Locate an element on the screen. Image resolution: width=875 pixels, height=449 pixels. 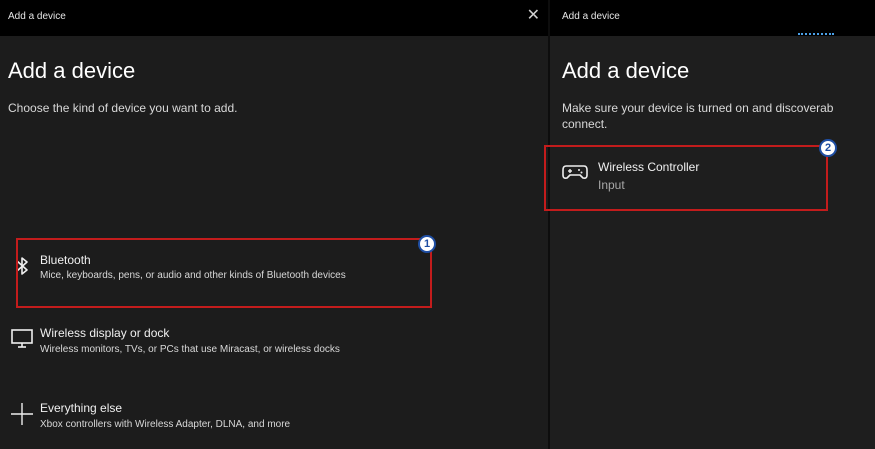
progress-dots is located at coordinates (816, 35).